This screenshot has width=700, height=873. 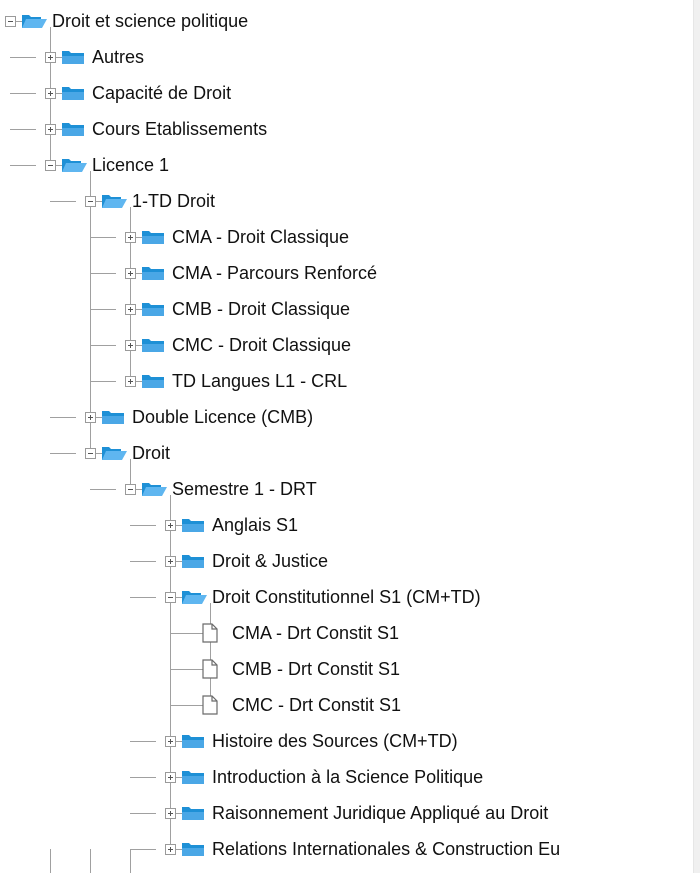 What do you see at coordinates (350, 525) in the screenshot?
I see `tree-folder-item: Anglais S1` at bounding box center [350, 525].